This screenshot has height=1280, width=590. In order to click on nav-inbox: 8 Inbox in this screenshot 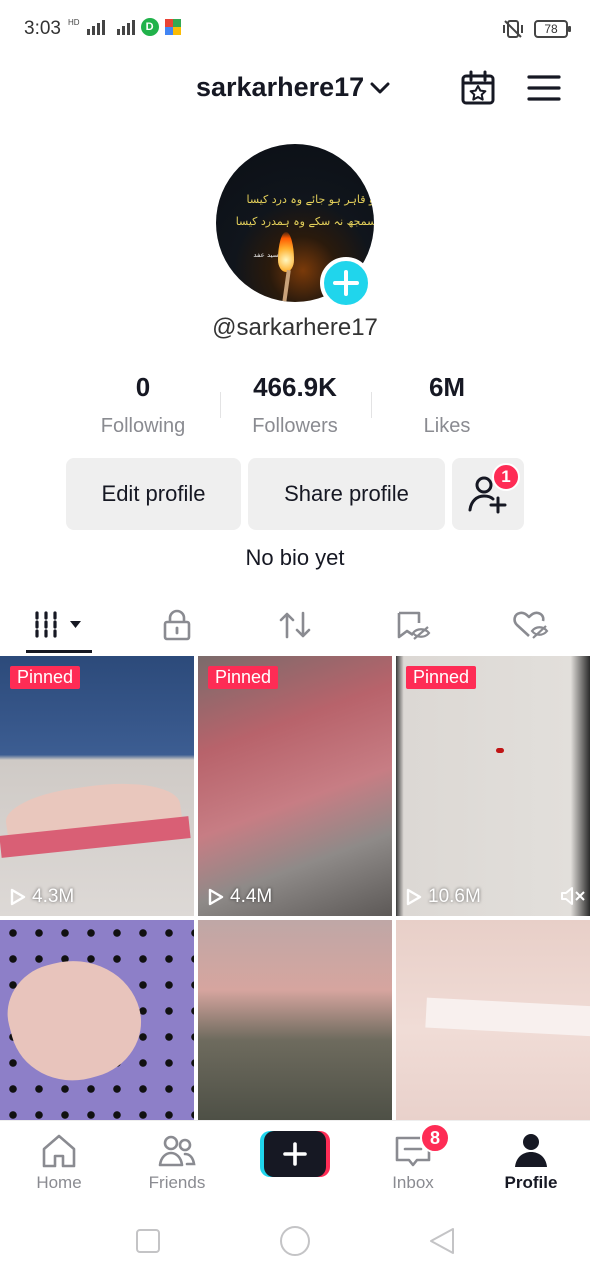, I will do `click(413, 1161)`.